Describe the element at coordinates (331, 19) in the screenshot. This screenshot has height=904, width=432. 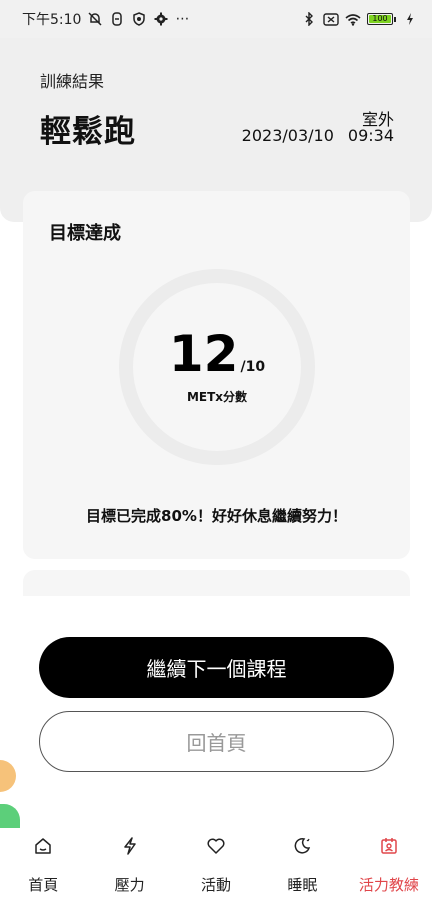
I see `sim-off-icon` at that location.